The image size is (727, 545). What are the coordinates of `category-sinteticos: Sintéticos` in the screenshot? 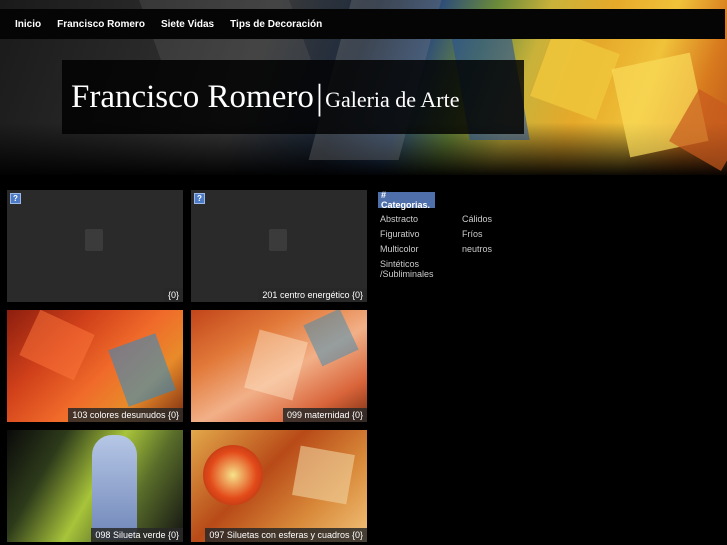 It's located at (399, 264).